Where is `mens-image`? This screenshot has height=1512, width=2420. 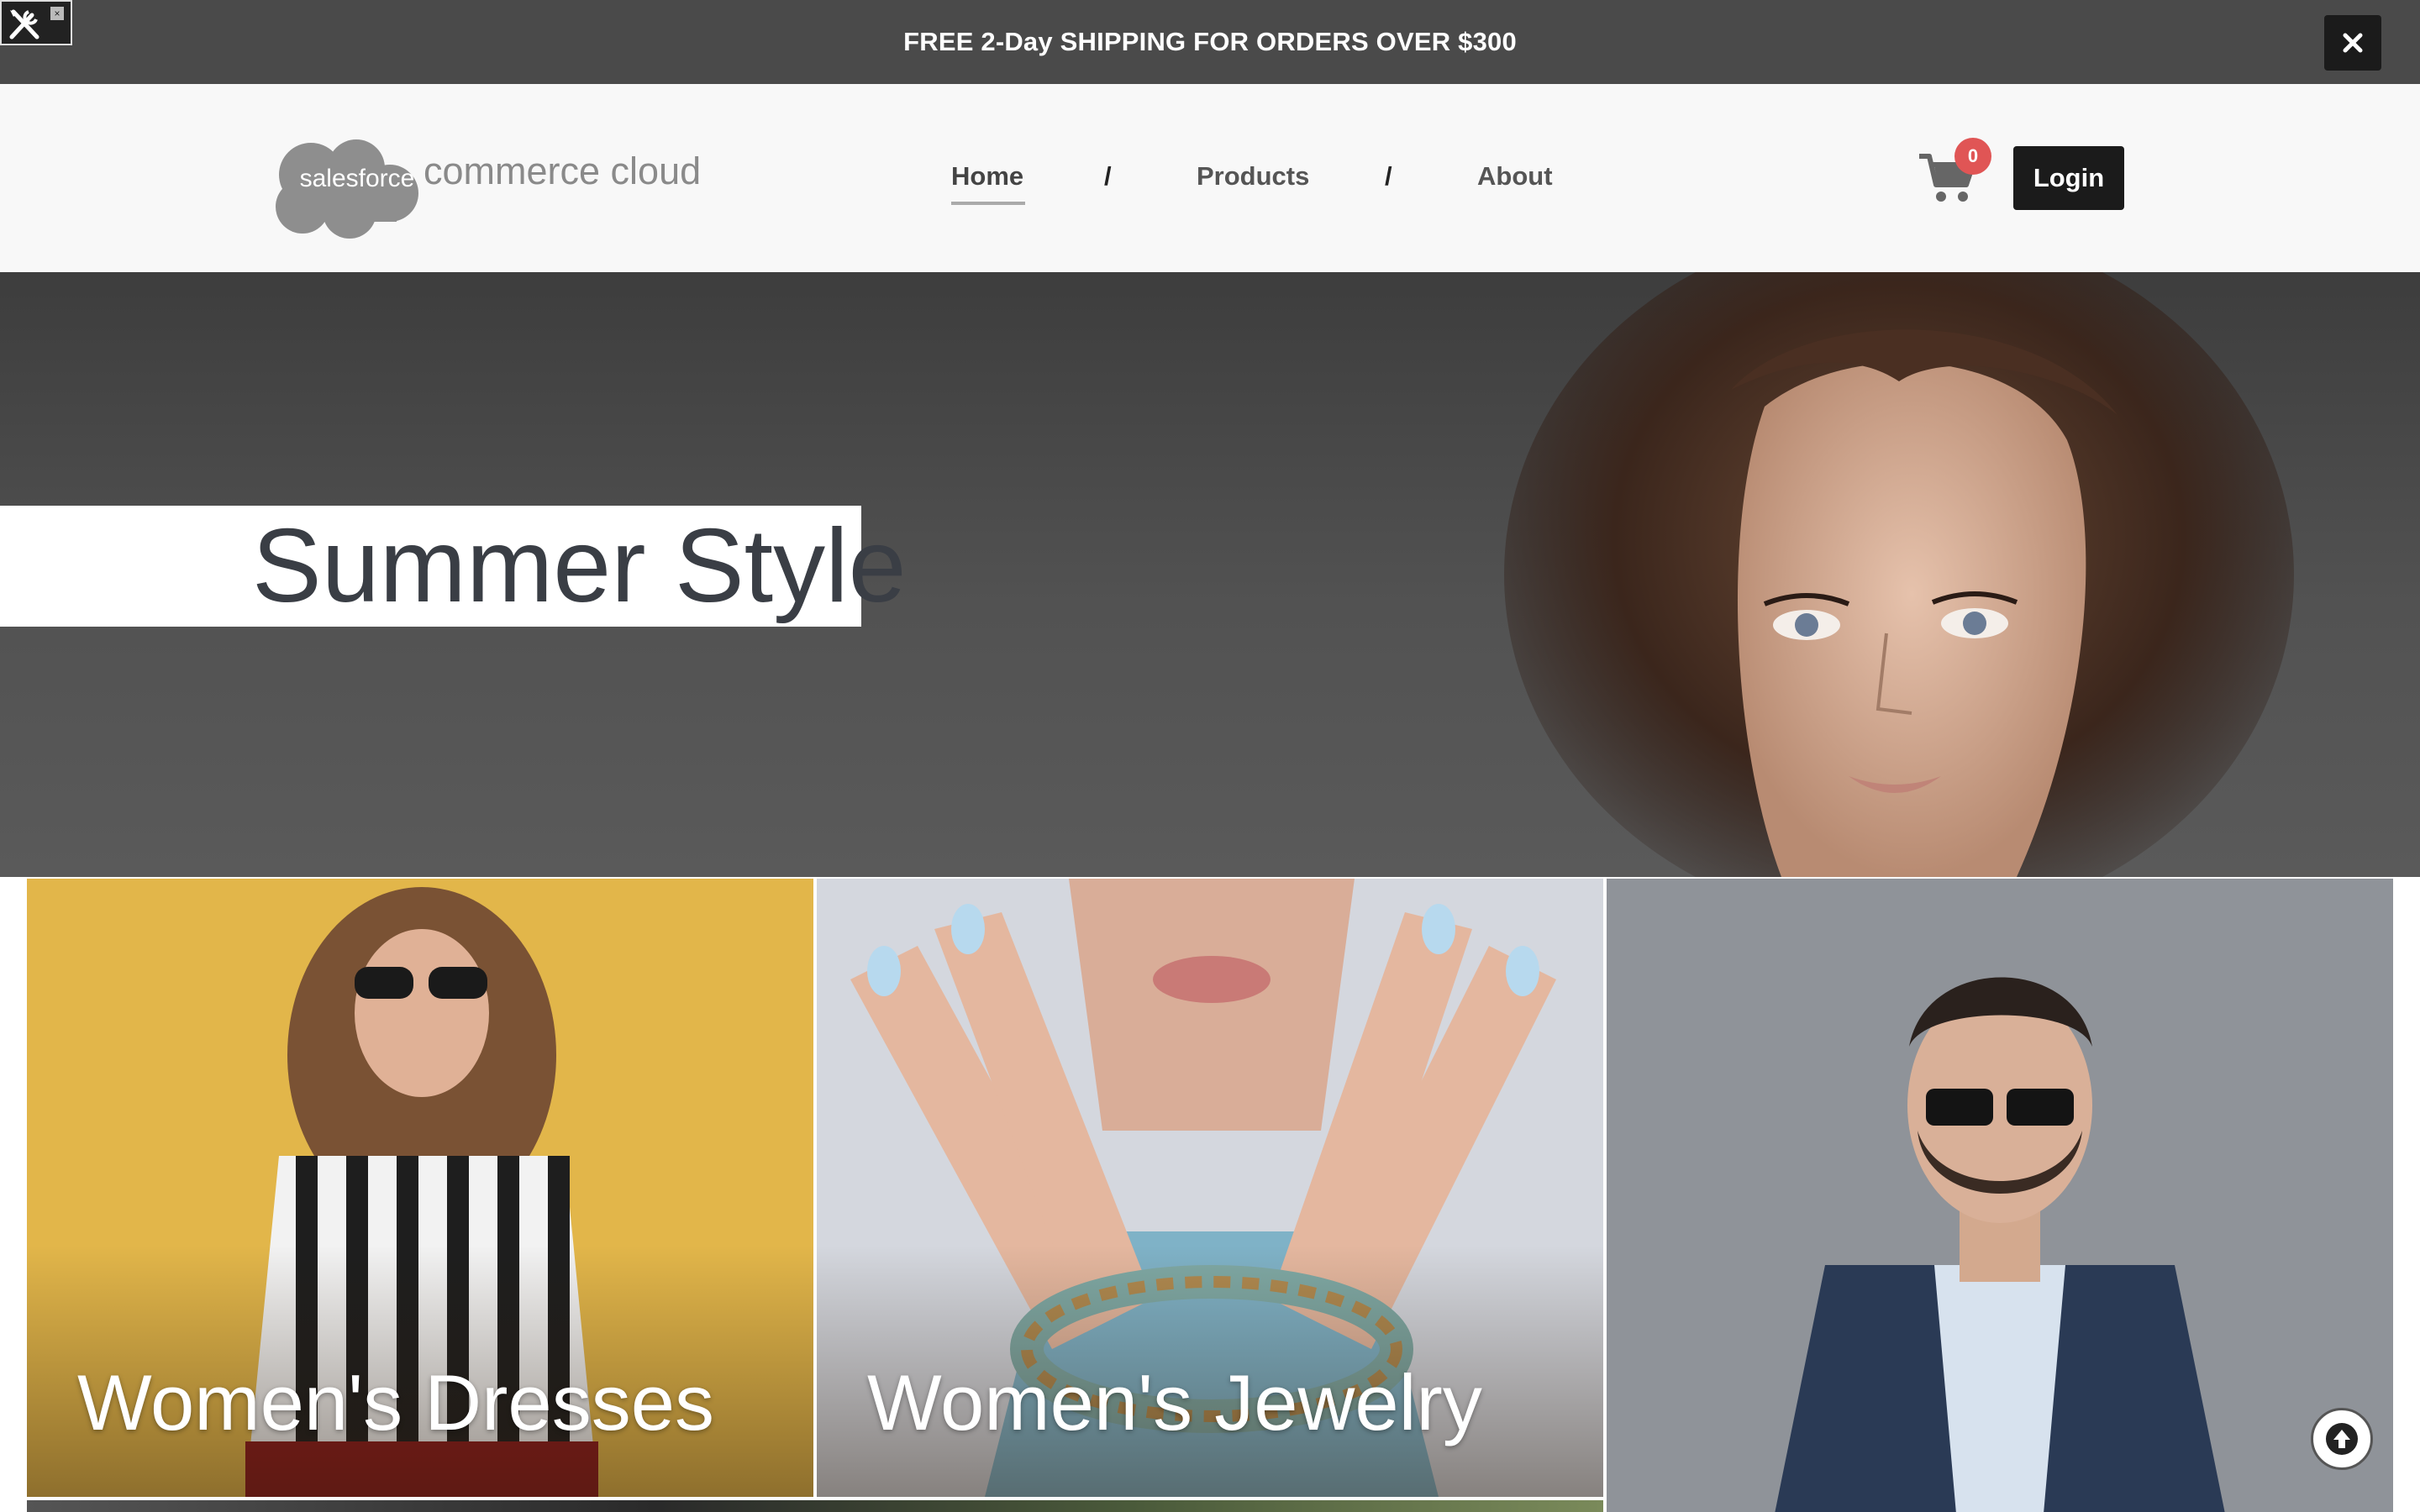
mens-image is located at coordinates (2000, 1195).